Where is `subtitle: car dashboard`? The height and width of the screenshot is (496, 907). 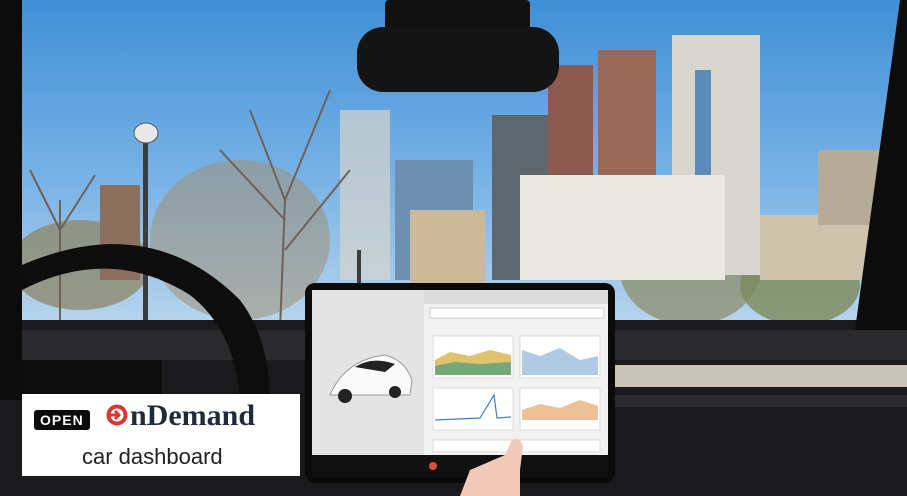
subtitle: car dashboard is located at coordinates (152, 456).